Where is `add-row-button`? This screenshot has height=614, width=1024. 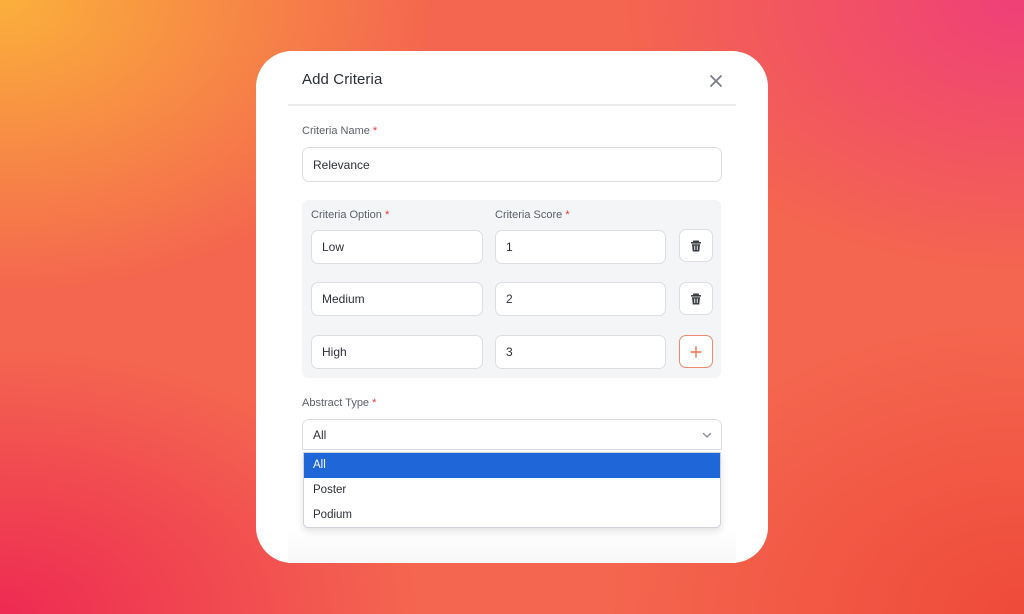
add-row-button is located at coordinates (696, 351).